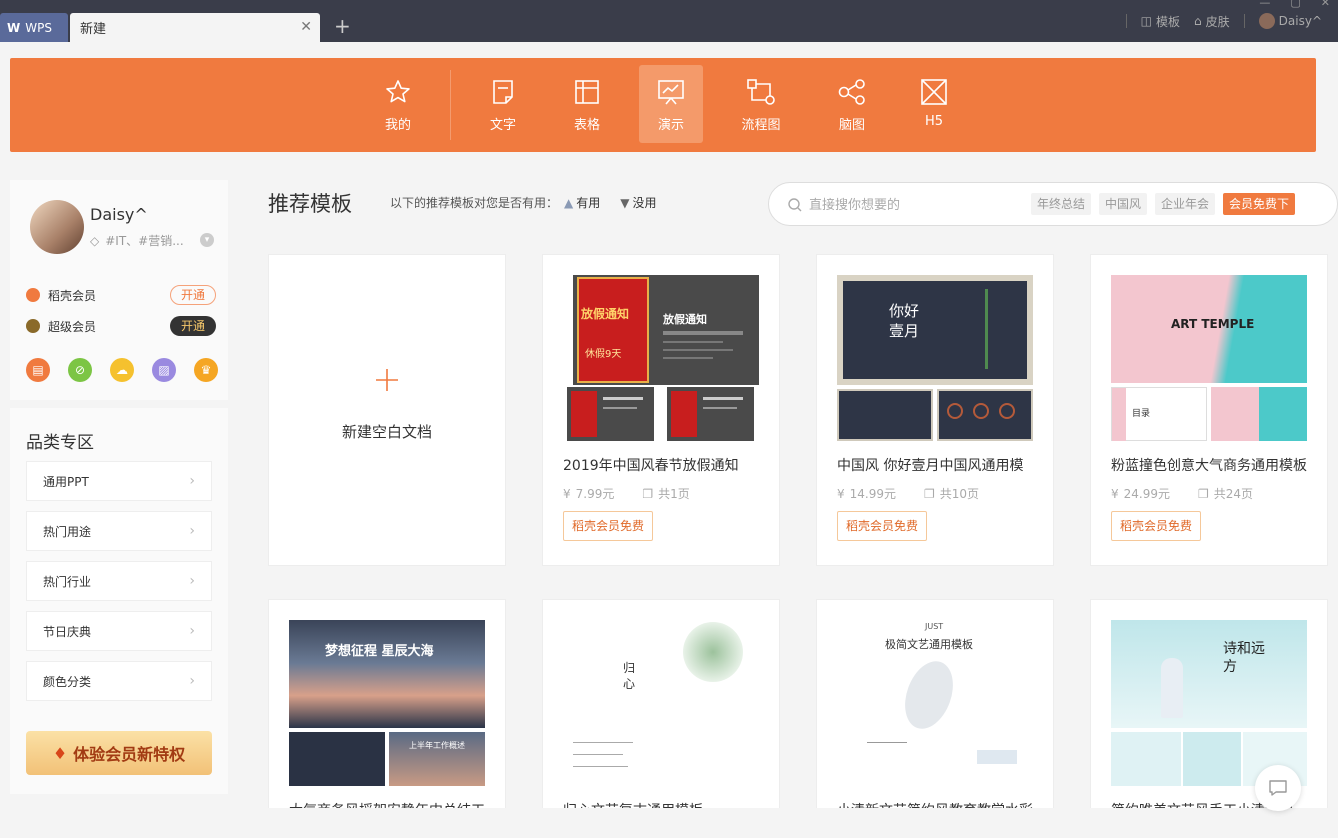 This screenshot has height=838, width=1338. Describe the element at coordinates (129, 754) in the screenshot. I see `vip-trial-label: 体验会员新特权` at that location.